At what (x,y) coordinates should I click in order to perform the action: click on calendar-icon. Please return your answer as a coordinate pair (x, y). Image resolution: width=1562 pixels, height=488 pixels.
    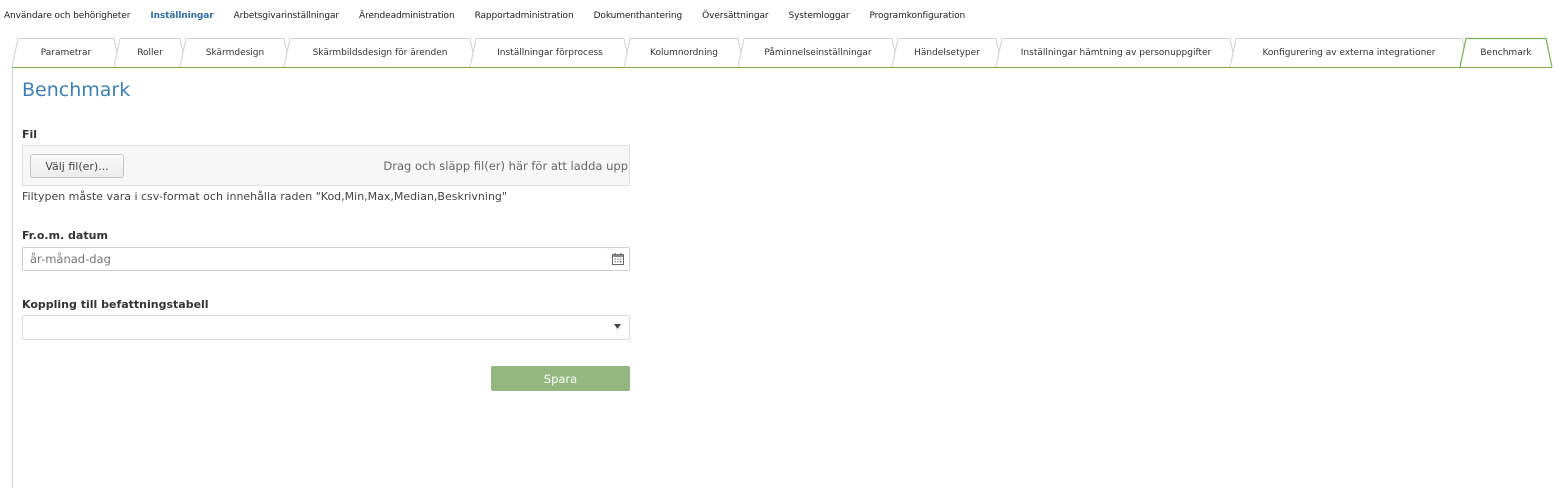
    Looking at the image, I should click on (617, 259).